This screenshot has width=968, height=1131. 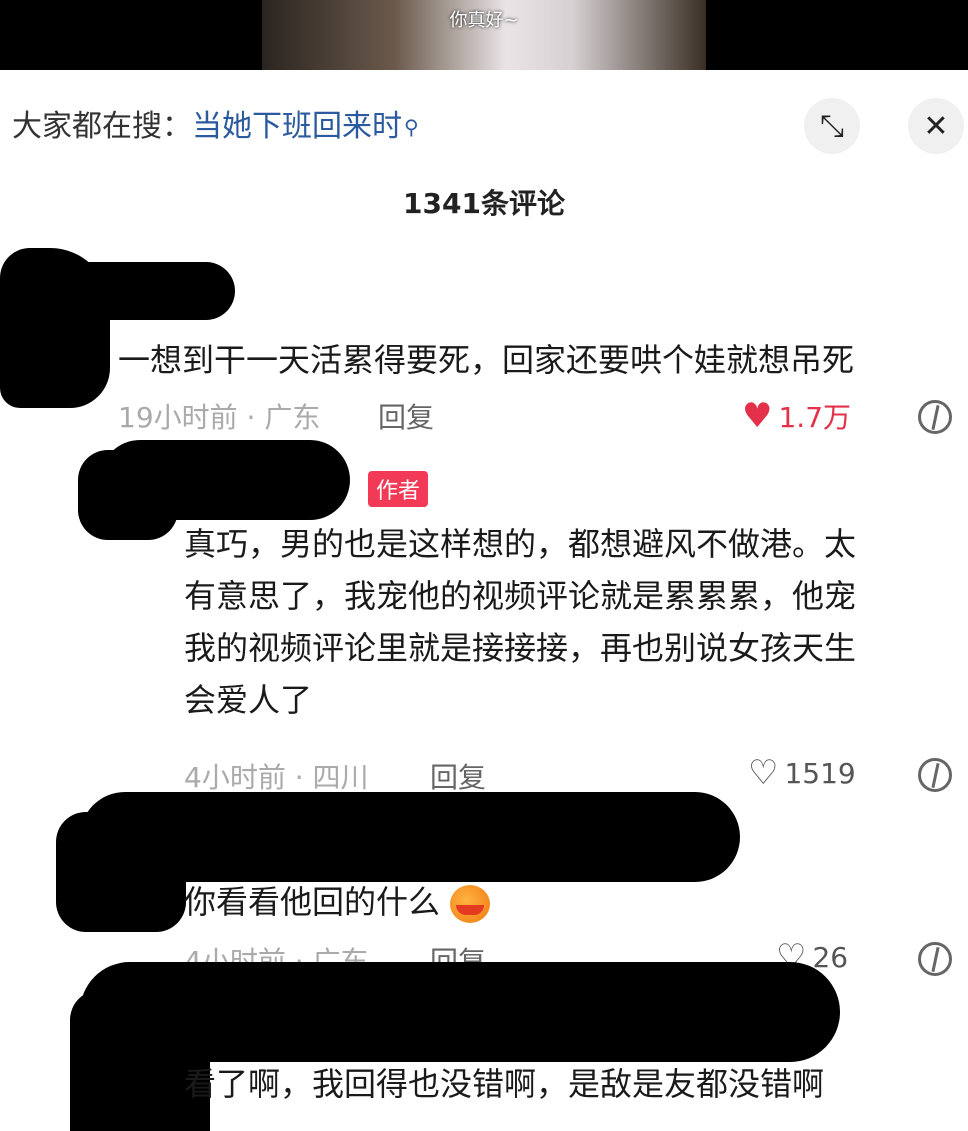 I want to click on video-caption: 你真好~, so click(x=484, y=20).